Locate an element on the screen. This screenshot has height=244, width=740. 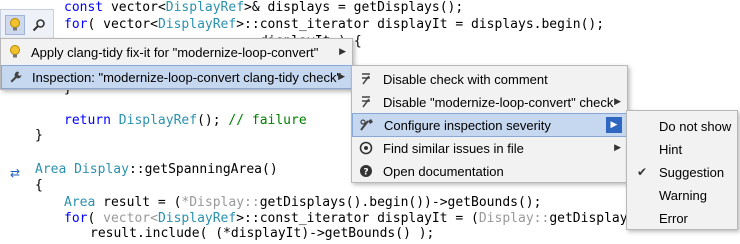
checkmark-icon: ✔ is located at coordinates (642, 172).